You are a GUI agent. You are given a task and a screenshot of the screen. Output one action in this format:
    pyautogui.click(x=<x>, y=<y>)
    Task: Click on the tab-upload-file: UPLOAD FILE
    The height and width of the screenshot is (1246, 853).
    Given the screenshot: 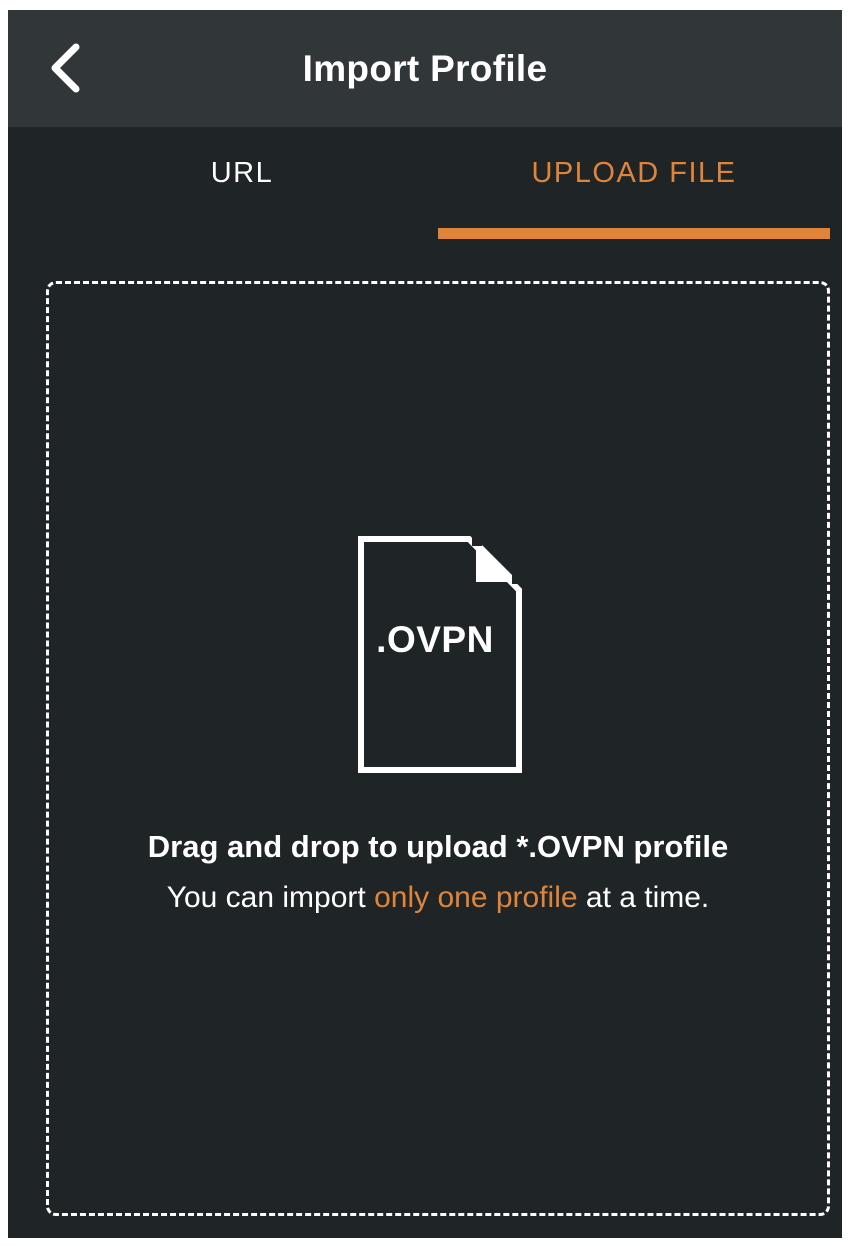 What is the action you would take?
    pyautogui.click(x=634, y=183)
    